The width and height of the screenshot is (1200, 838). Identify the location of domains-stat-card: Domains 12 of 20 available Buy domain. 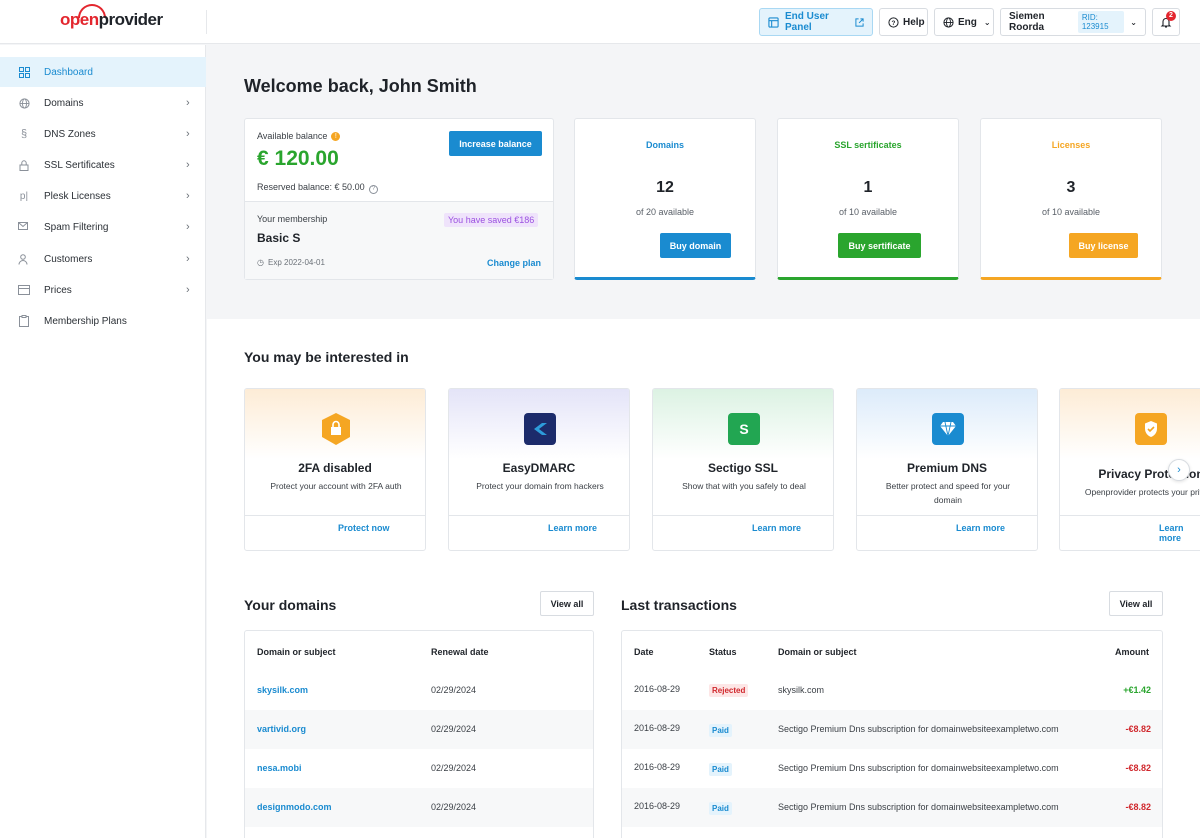
(665, 199).